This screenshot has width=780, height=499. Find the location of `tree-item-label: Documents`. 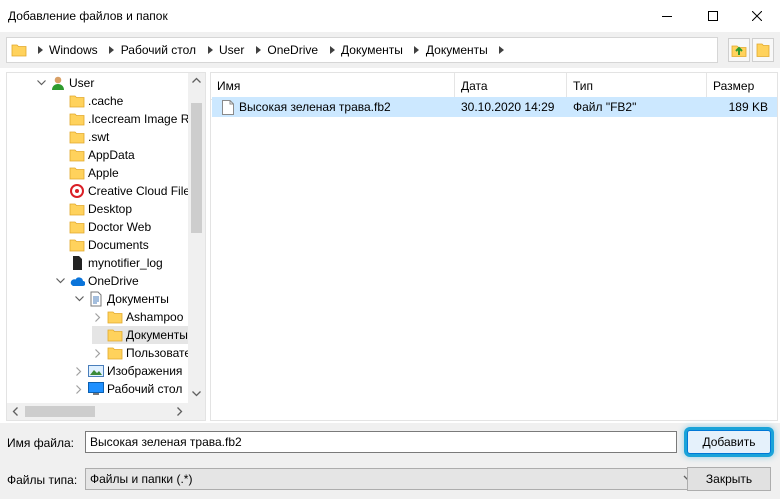

tree-item-label: Documents is located at coordinates (118, 245).